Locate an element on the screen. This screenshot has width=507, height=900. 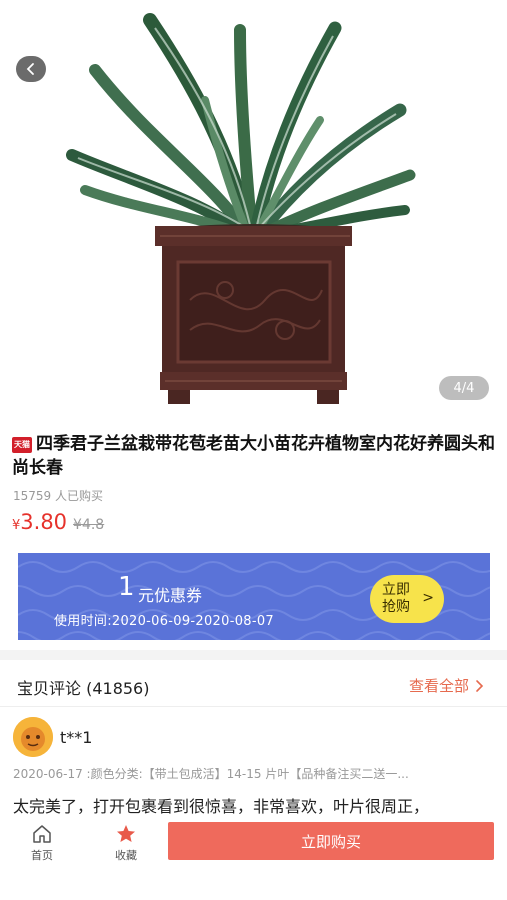
reviews-title: 宝贝评论 (41856) is located at coordinates (83, 688).